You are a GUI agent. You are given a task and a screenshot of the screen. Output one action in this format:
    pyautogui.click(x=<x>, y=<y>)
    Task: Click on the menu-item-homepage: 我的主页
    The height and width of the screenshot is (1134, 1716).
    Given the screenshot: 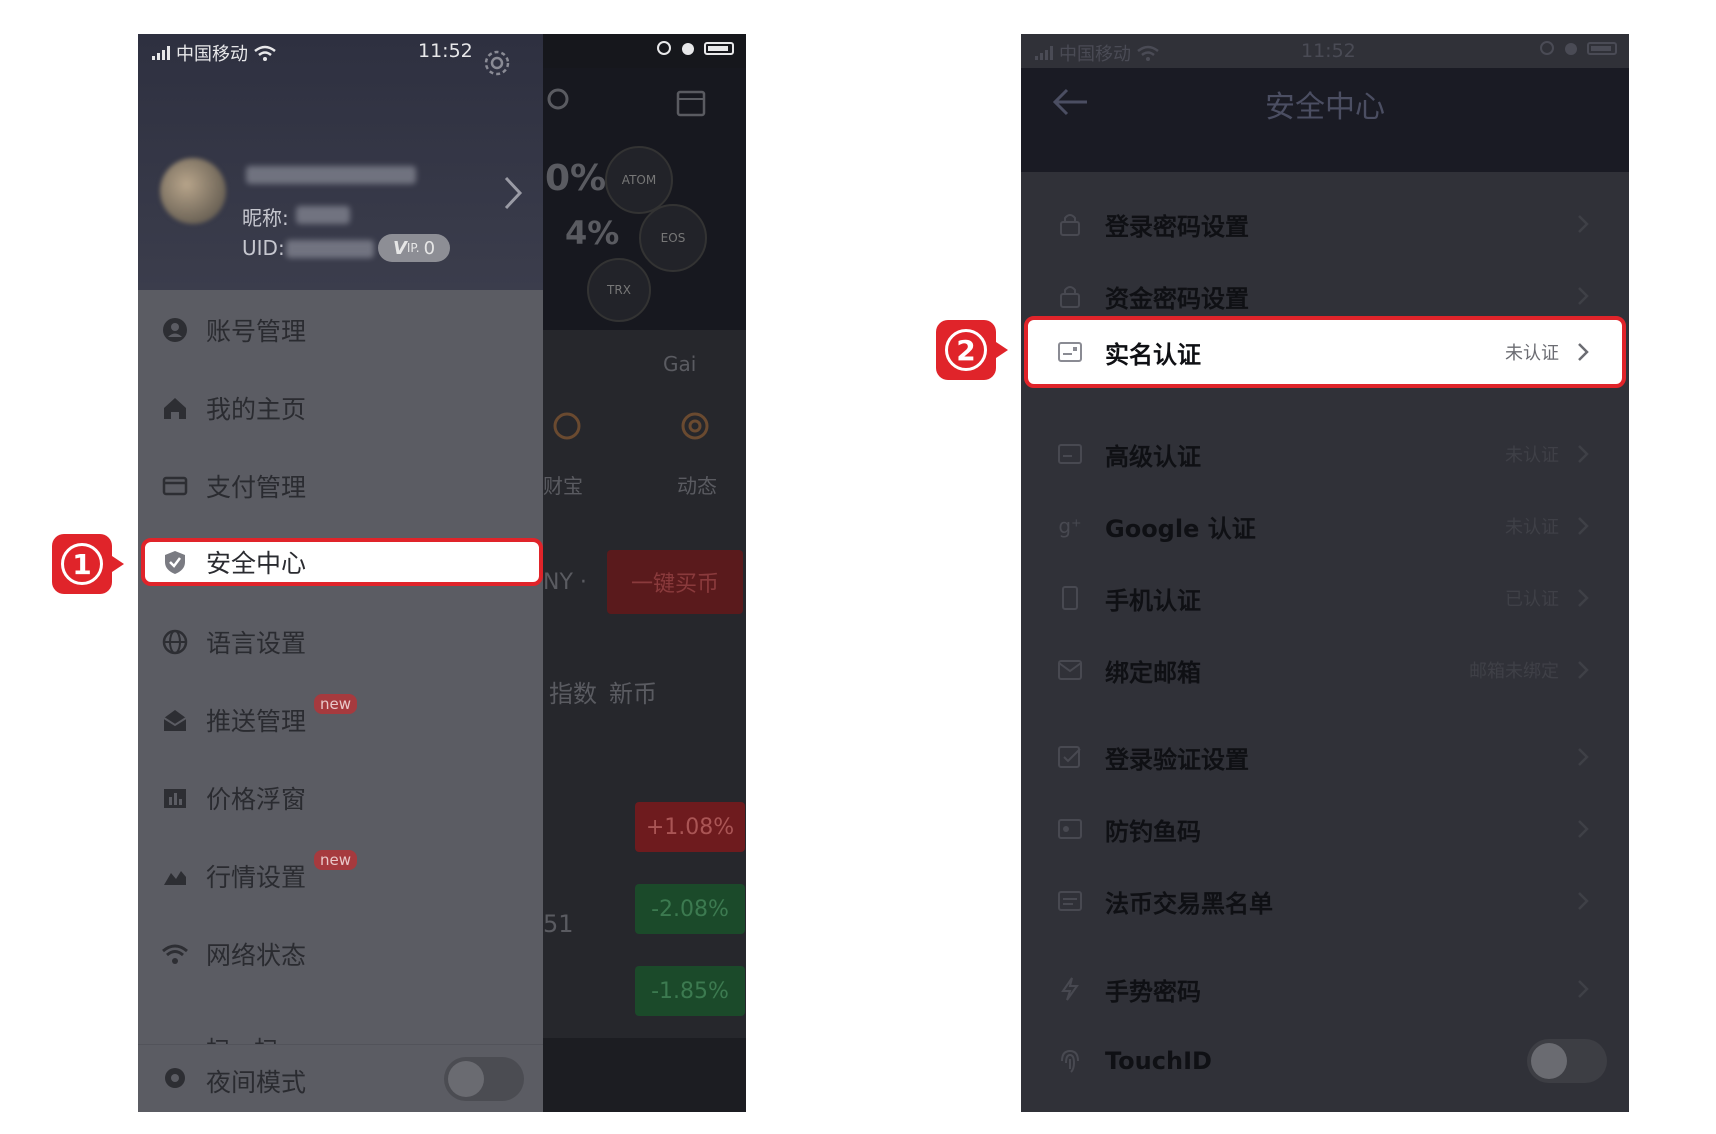 What is the action you would take?
    pyautogui.click(x=340, y=408)
    